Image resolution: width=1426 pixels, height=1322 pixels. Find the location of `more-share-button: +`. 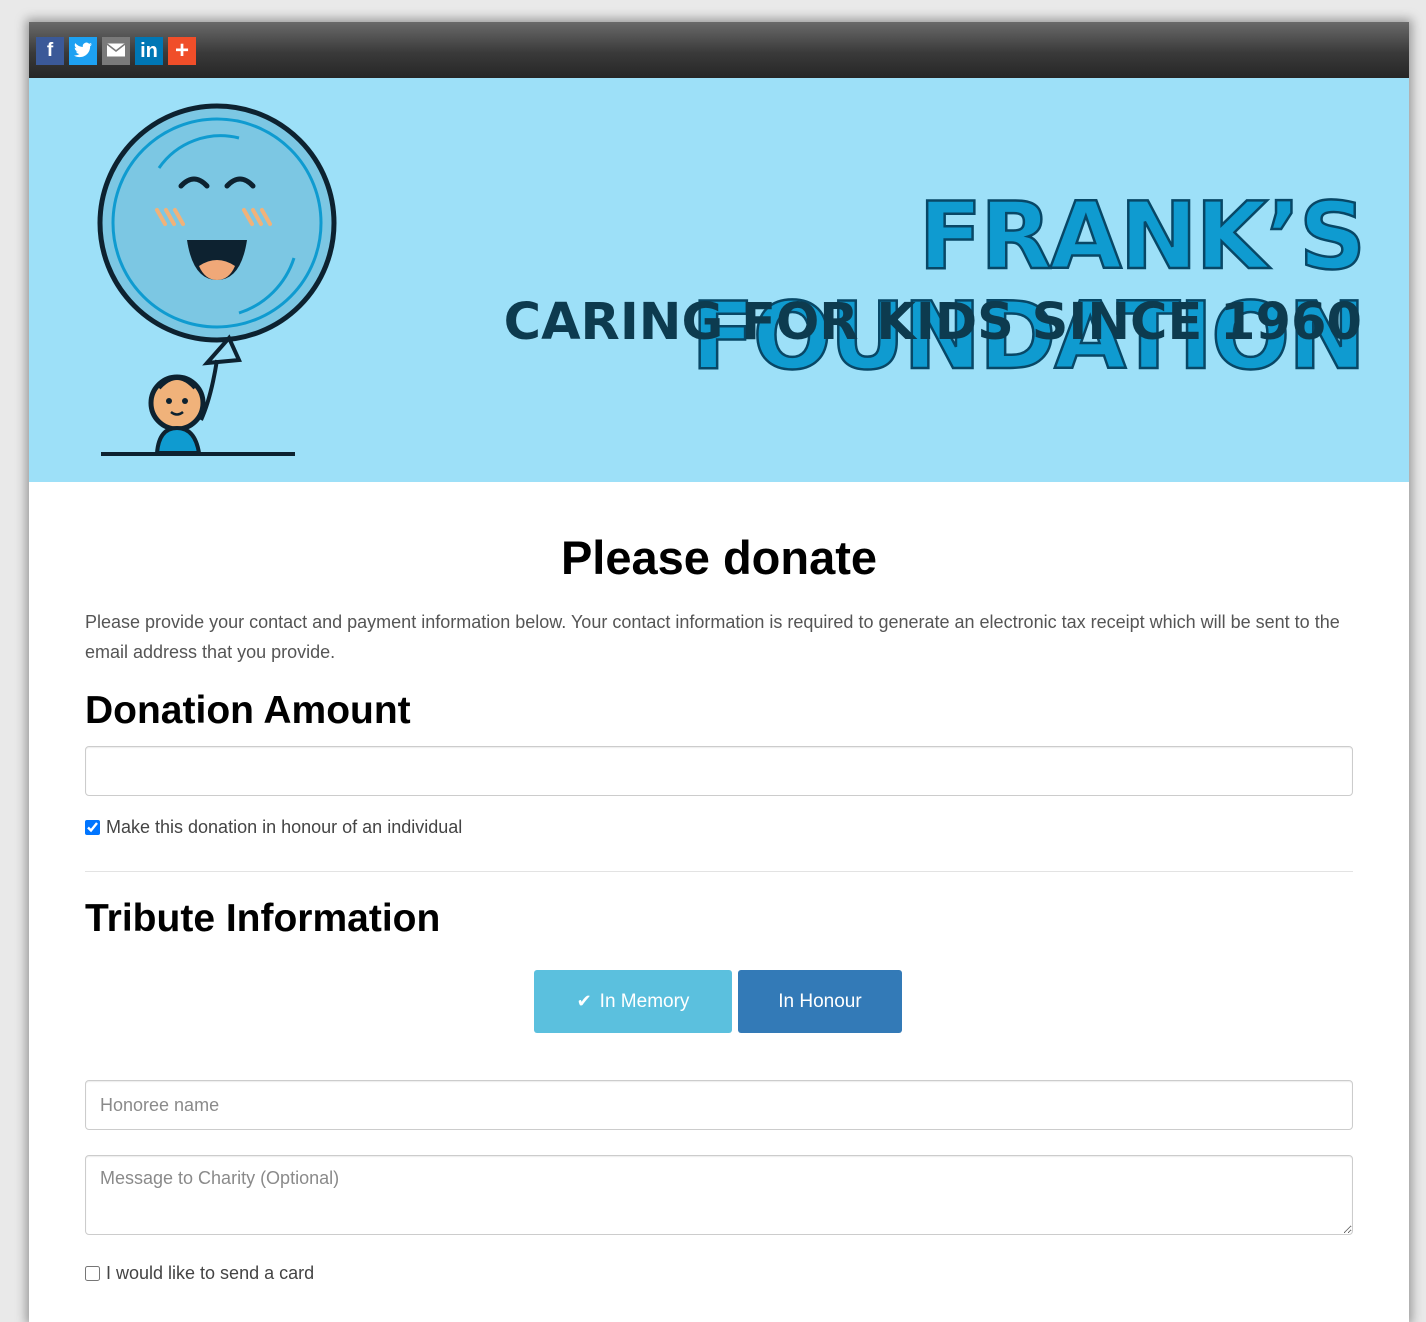

more-share-button: + is located at coordinates (182, 51).